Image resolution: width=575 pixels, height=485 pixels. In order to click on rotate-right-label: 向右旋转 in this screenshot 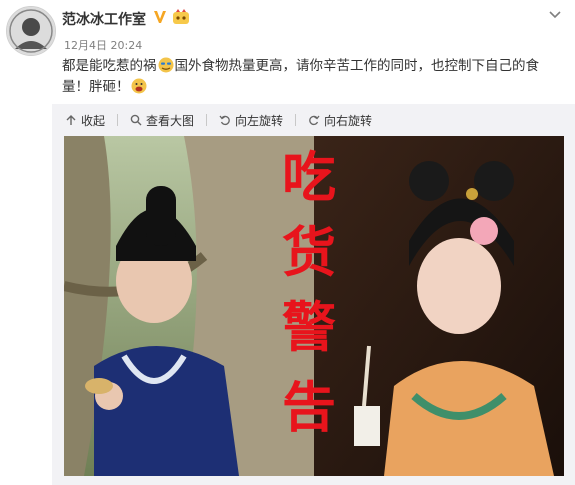, I will do `click(348, 120)`.